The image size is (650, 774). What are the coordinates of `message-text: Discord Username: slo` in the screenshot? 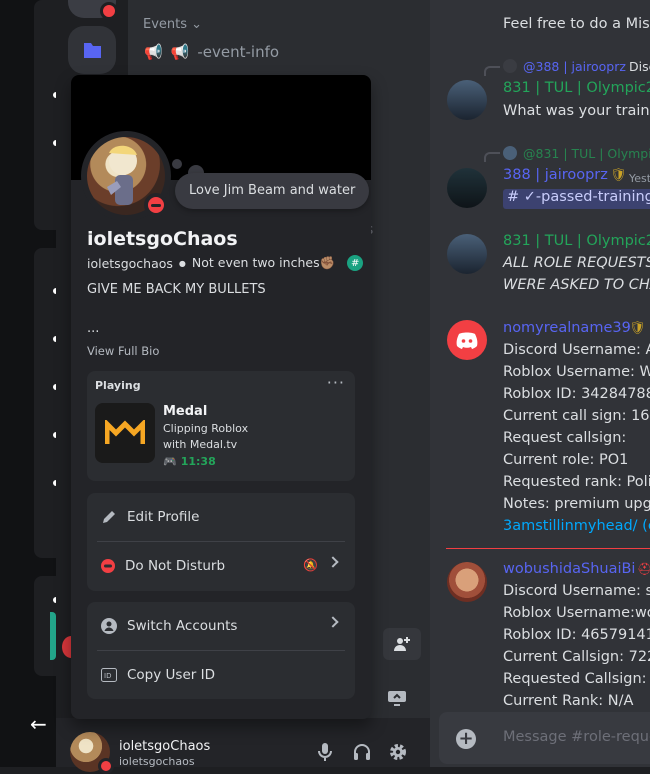 It's located at (576, 591).